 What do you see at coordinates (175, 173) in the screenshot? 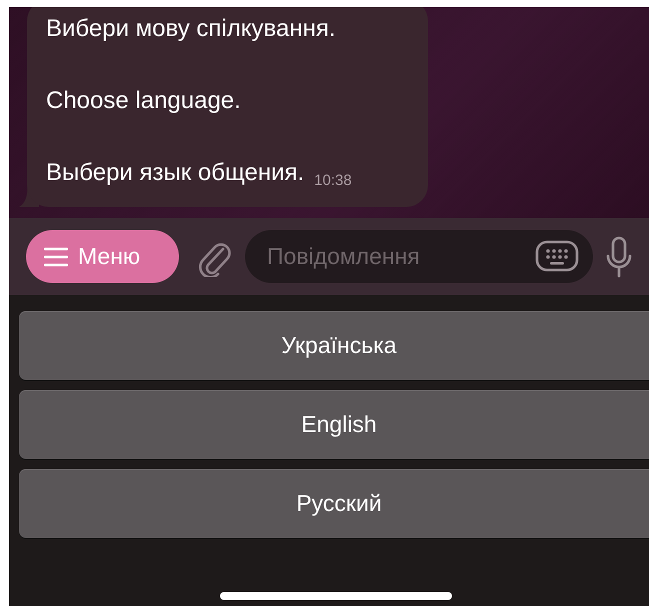
I see `message-text: Выбери язык общения.` at bounding box center [175, 173].